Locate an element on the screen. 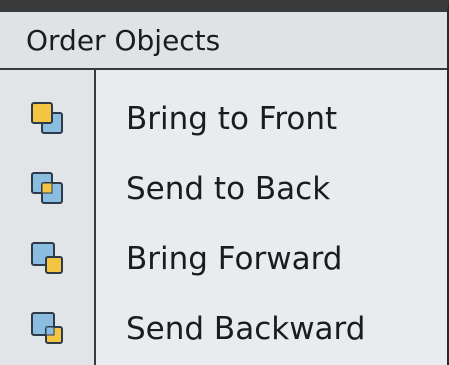  send-to-back-icon is located at coordinates (48, 189).